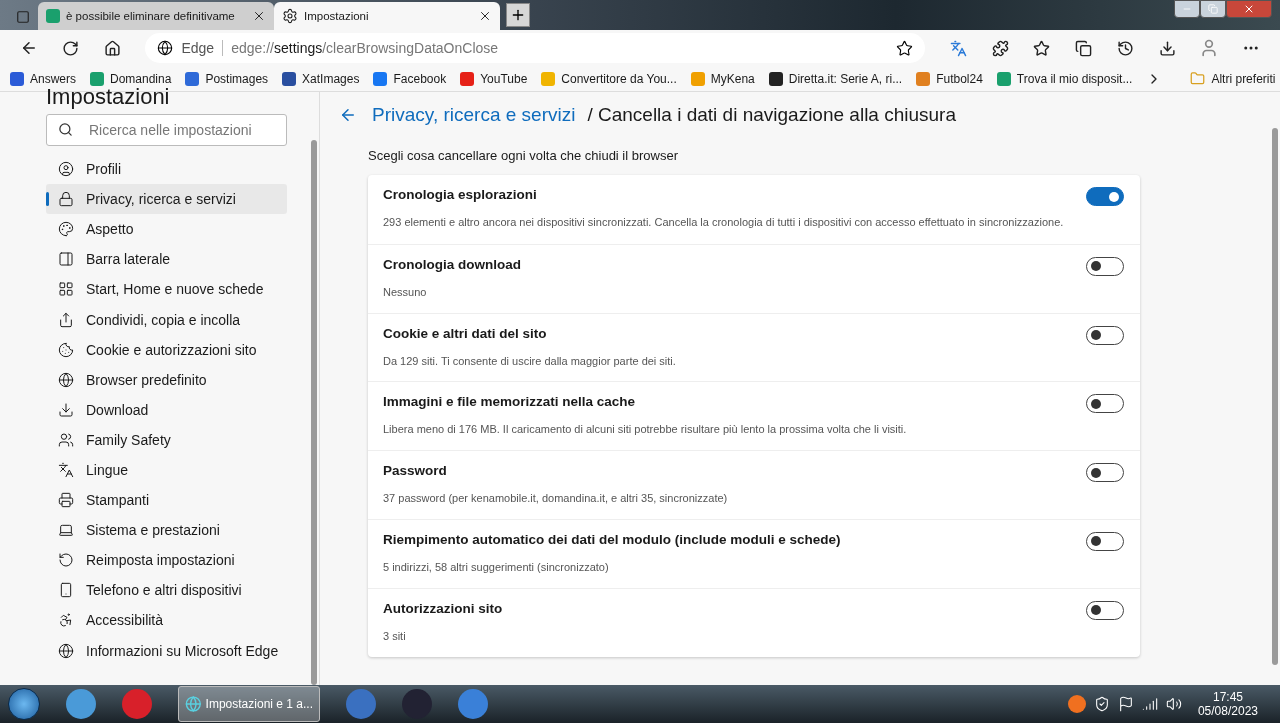  Describe the element at coordinates (1042, 48) in the screenshot. I see `star-icon` at that location.